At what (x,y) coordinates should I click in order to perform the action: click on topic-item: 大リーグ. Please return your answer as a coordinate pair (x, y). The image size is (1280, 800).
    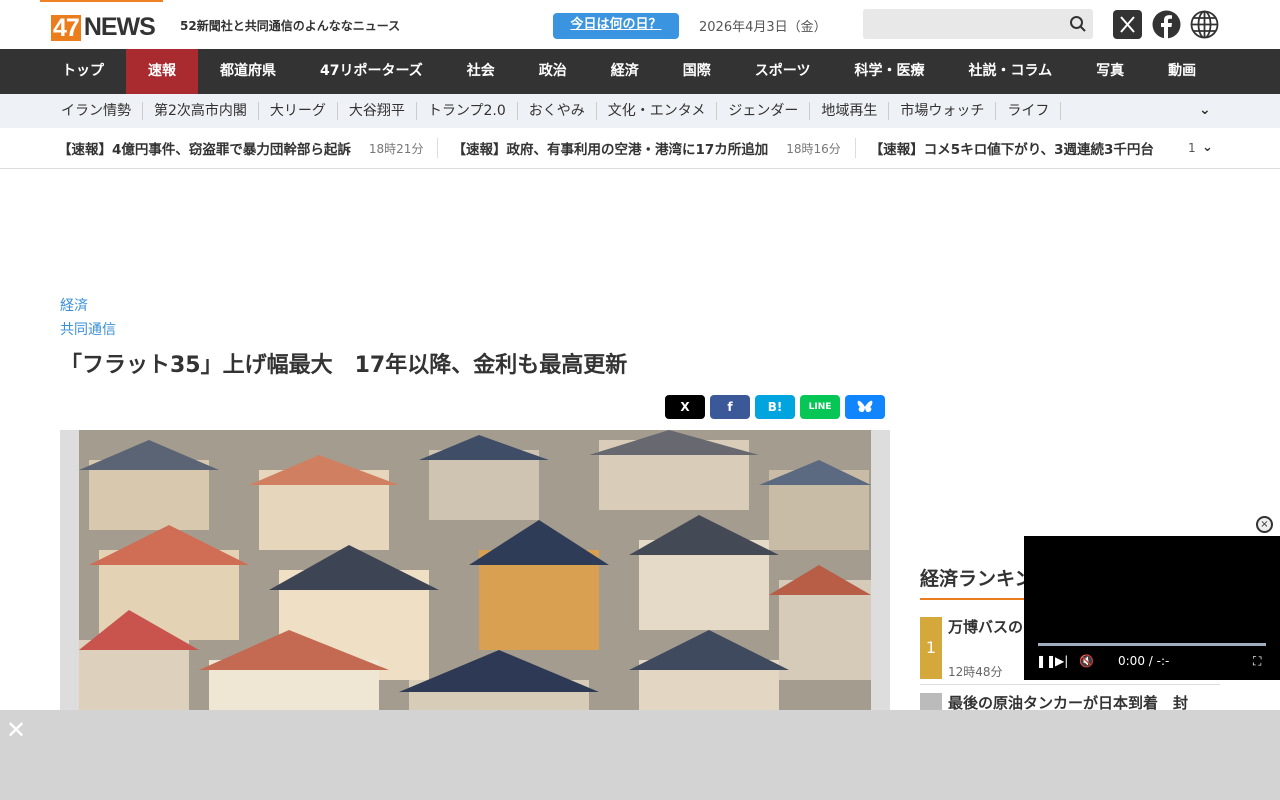
    Looking at the image, I should click on (298, 111).